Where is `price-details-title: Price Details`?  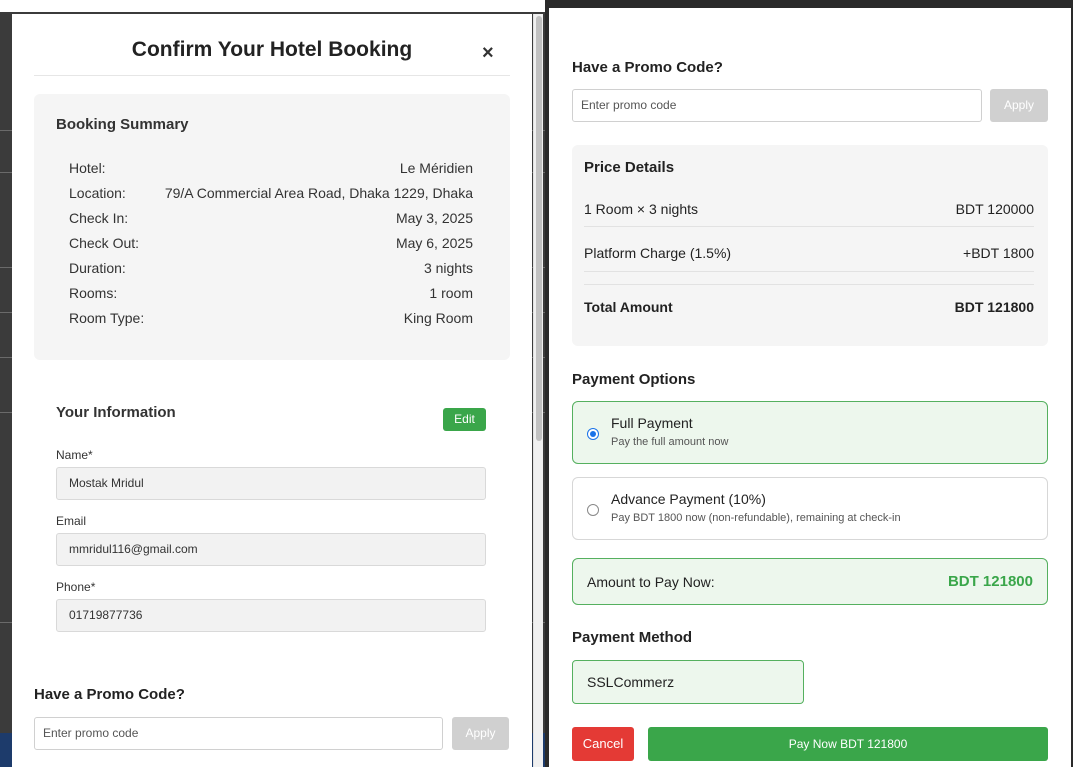
price-details-title: Price Details is located at coordinates (629, 167).